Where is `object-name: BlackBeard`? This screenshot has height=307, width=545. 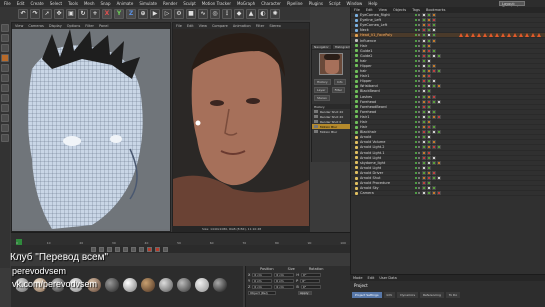 object-name: BlackBeard is located at coordinates (370, 91).